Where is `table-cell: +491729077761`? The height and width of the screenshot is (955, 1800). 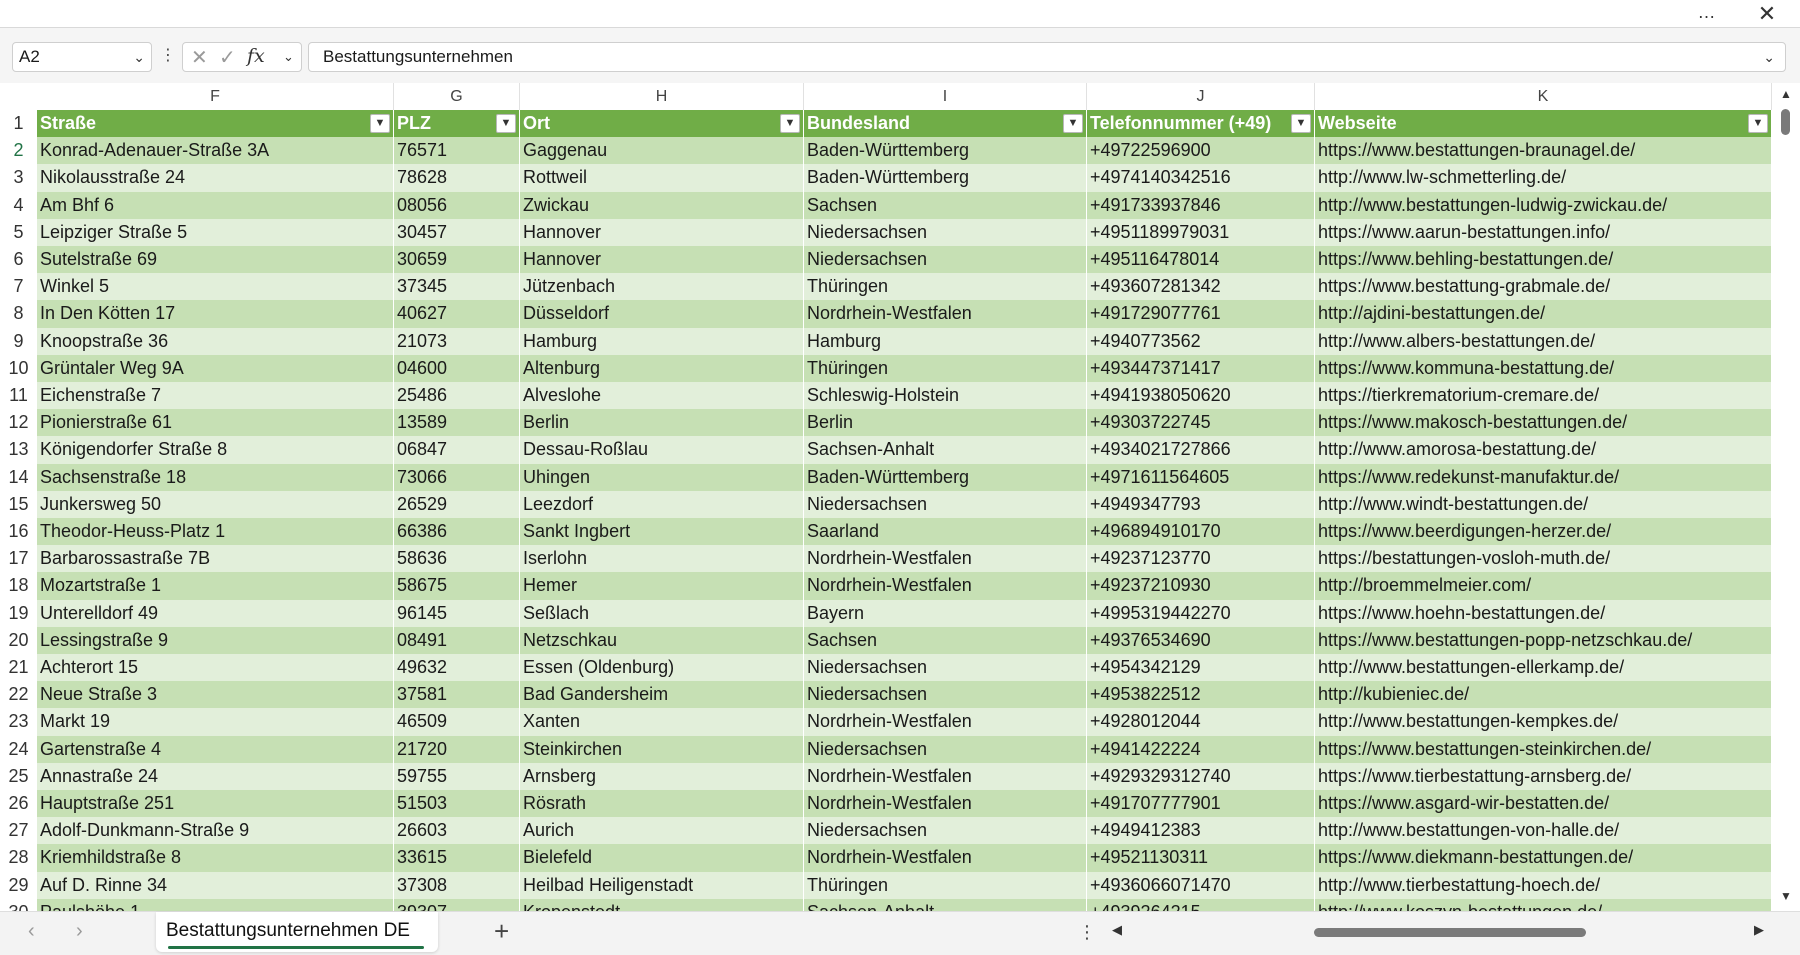
table-cell: +491729077761 is located at coordinates (1201, 314).